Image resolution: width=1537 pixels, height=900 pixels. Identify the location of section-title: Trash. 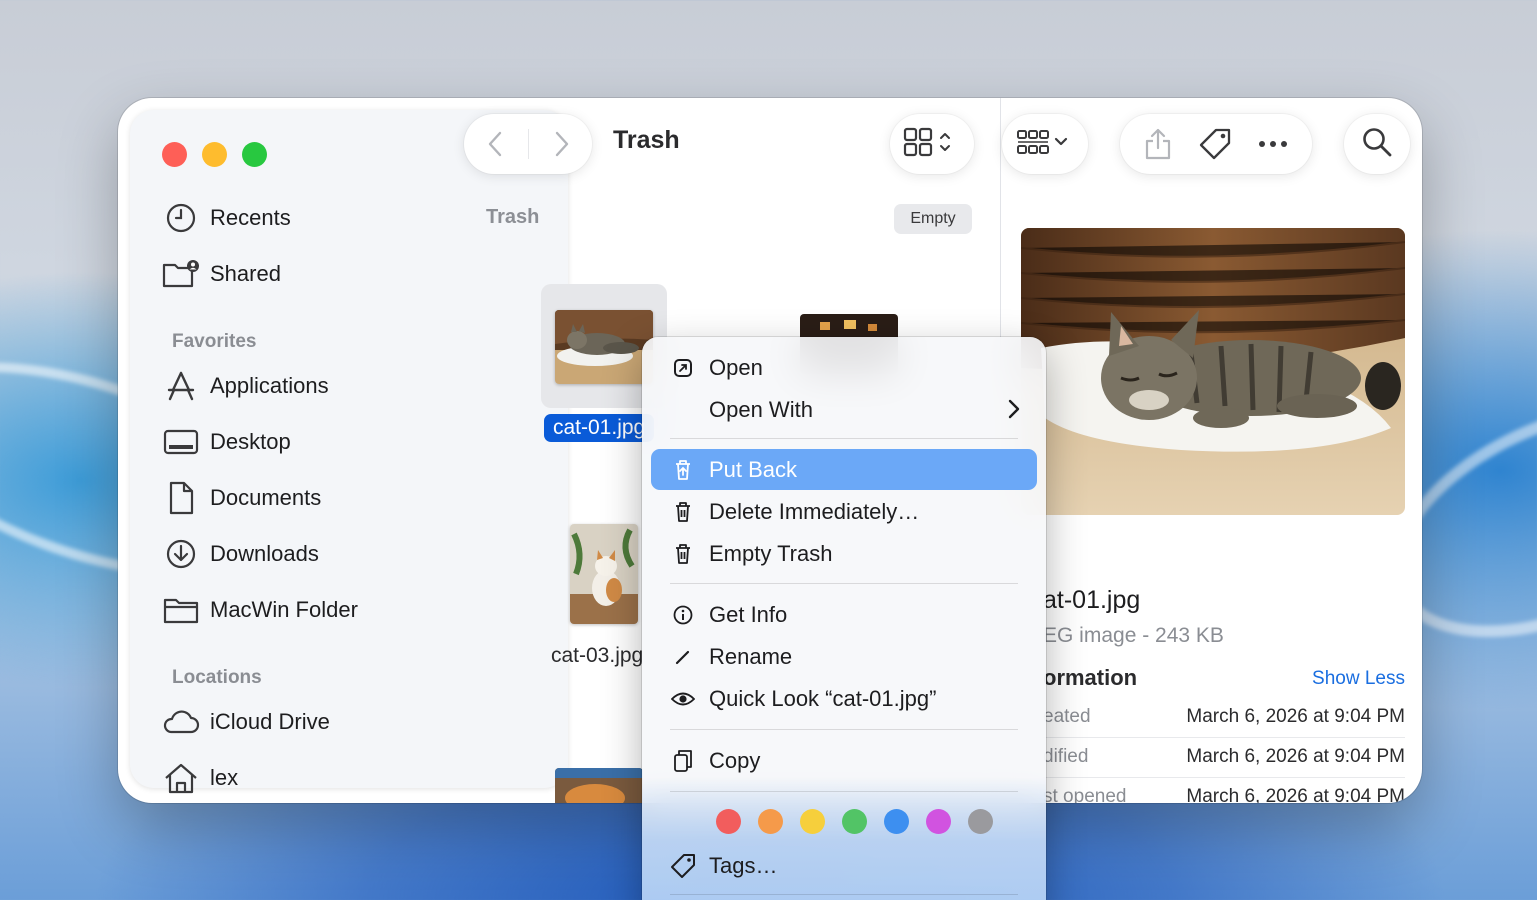
(513, 217).